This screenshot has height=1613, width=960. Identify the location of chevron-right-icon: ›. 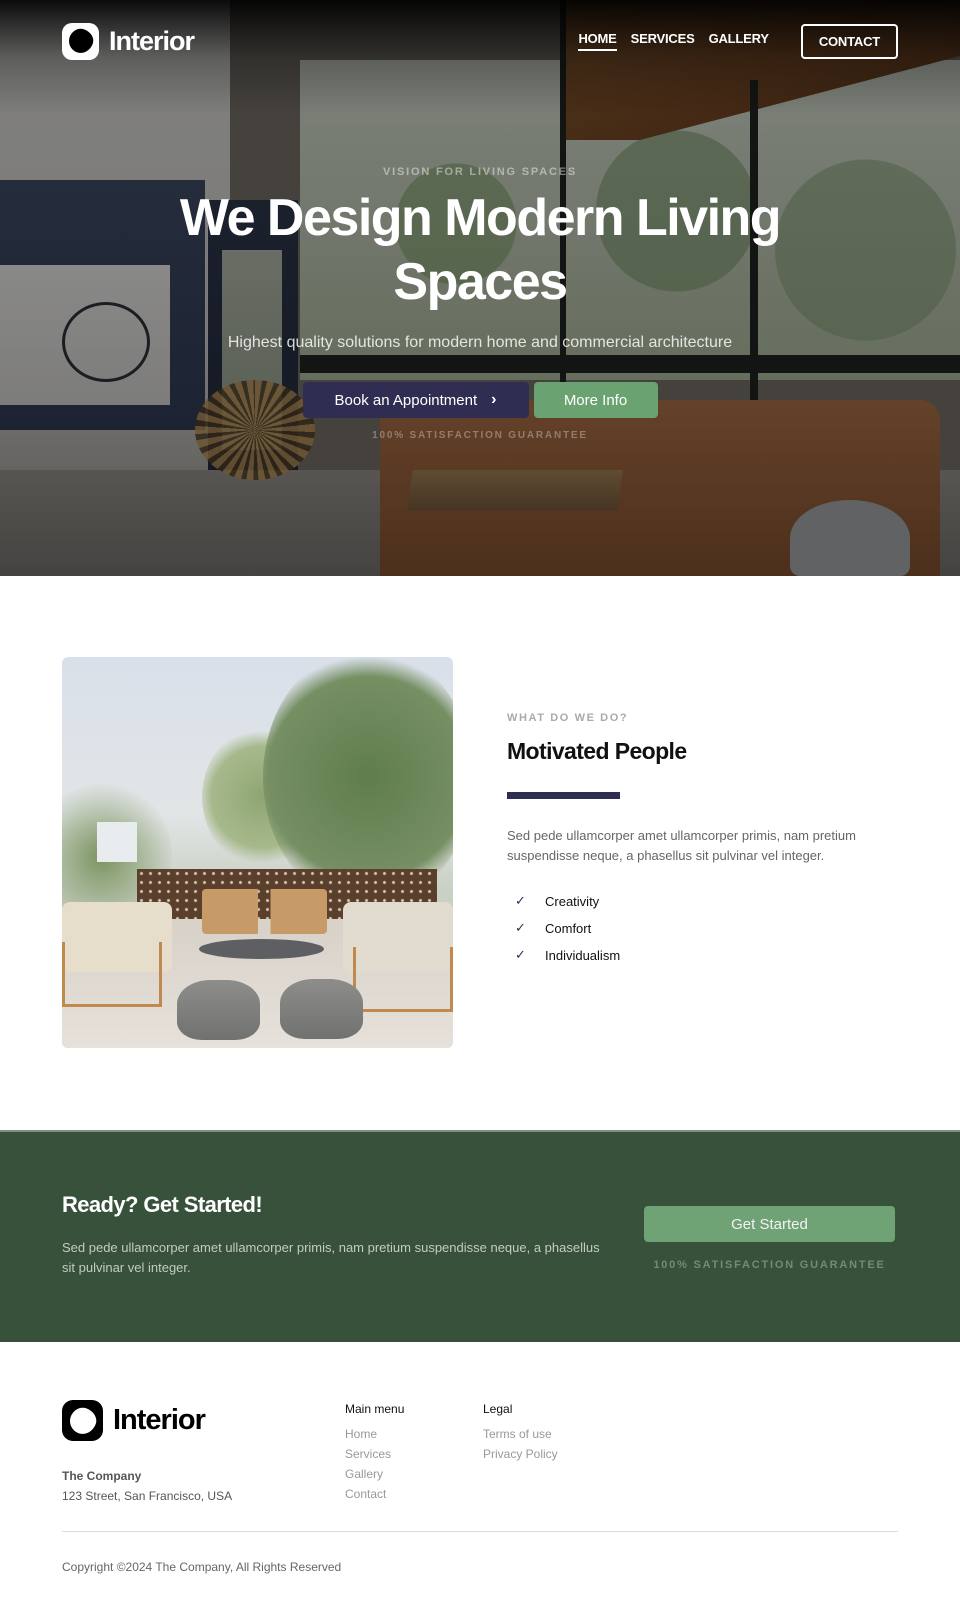
(494, 399).